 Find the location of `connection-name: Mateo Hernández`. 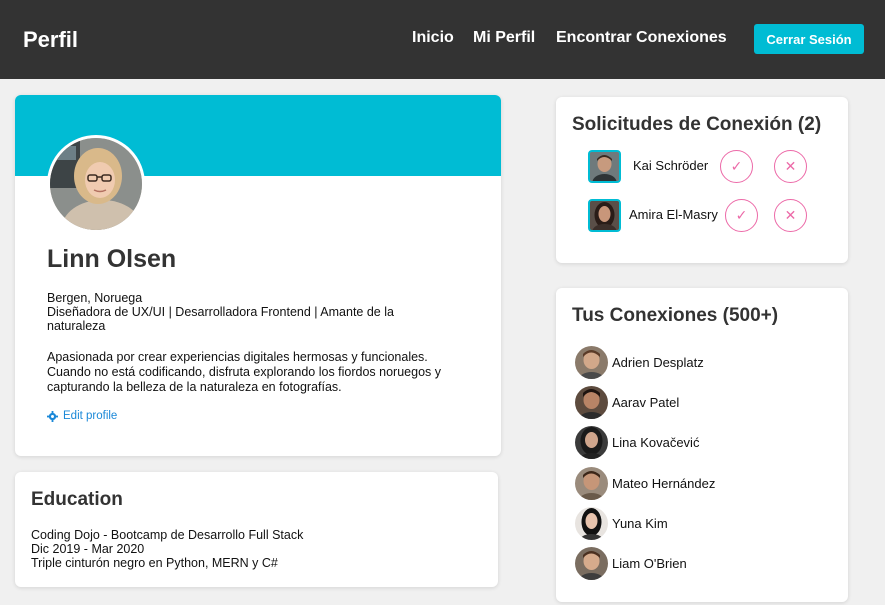

connection-name: Mateo Hernández is located at coordinates (664, 483).